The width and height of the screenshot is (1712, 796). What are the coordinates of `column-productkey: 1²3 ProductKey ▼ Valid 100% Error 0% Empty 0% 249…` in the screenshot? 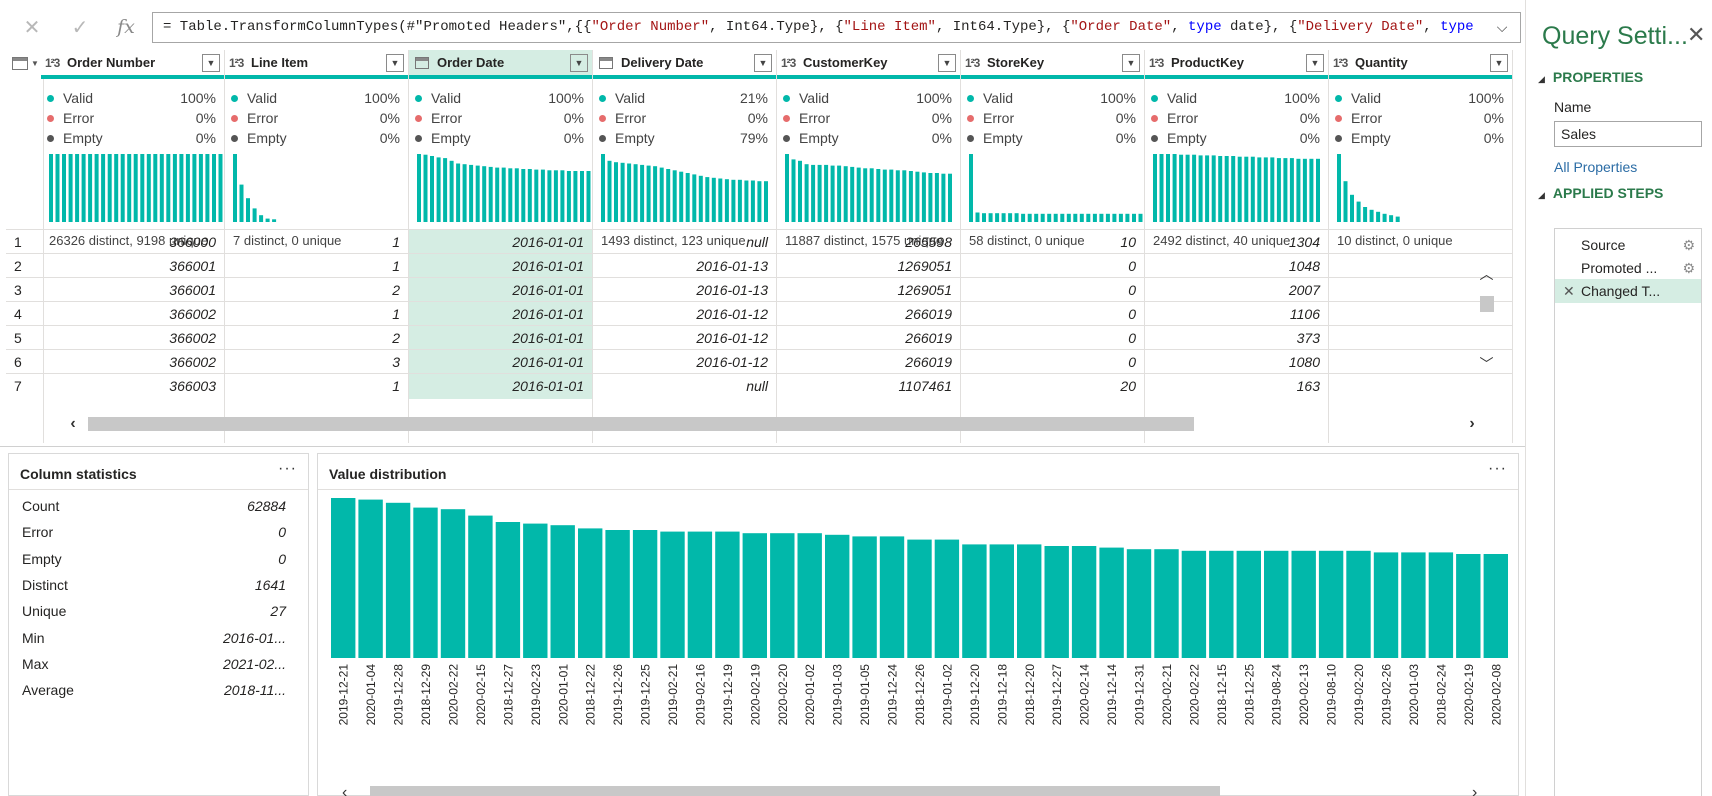 It's located at (1237, 246).